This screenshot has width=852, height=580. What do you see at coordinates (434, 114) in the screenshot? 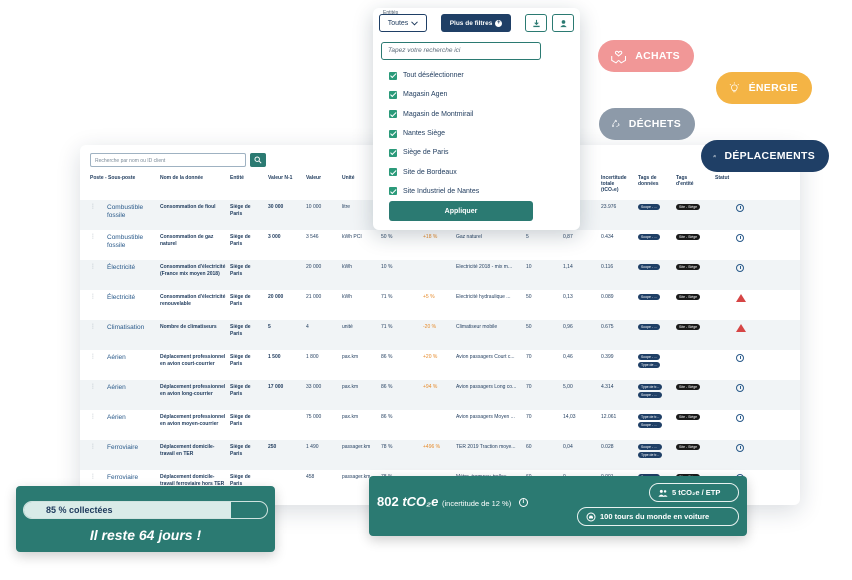
I see `entity-option: Magasin de Montmirail` at bounding box center [434, 114].